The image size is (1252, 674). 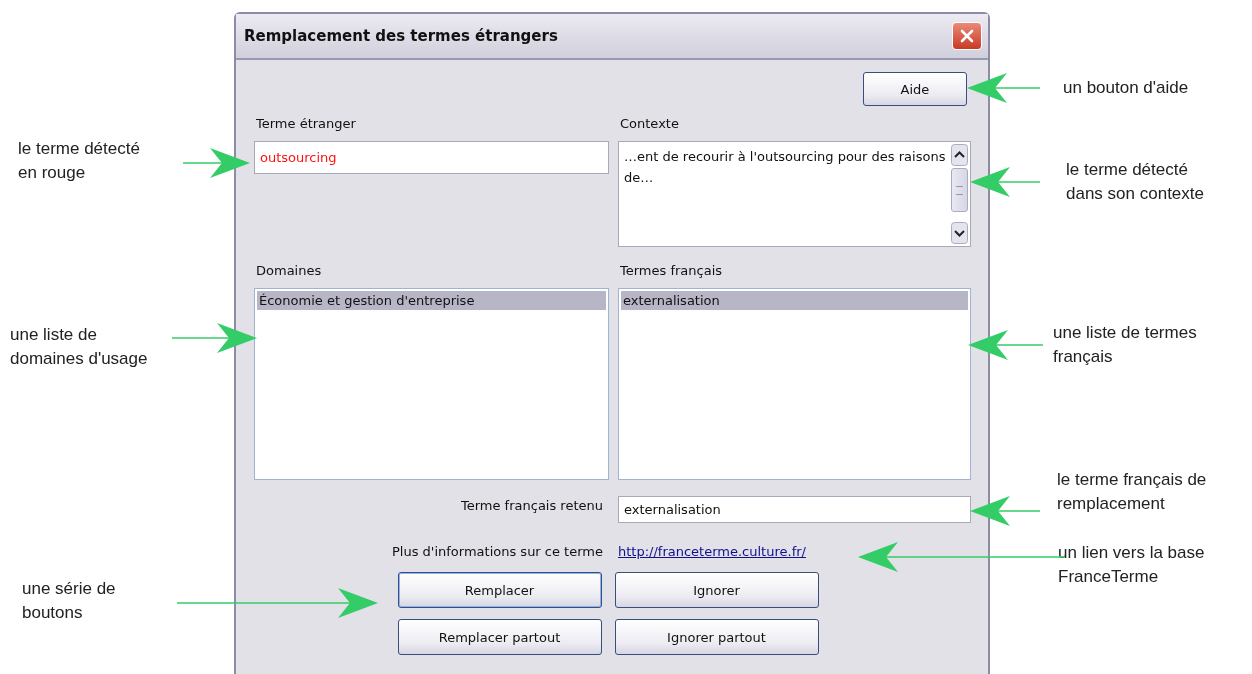 I want to click on list-label: Termes français, so click(x=671, y=271).